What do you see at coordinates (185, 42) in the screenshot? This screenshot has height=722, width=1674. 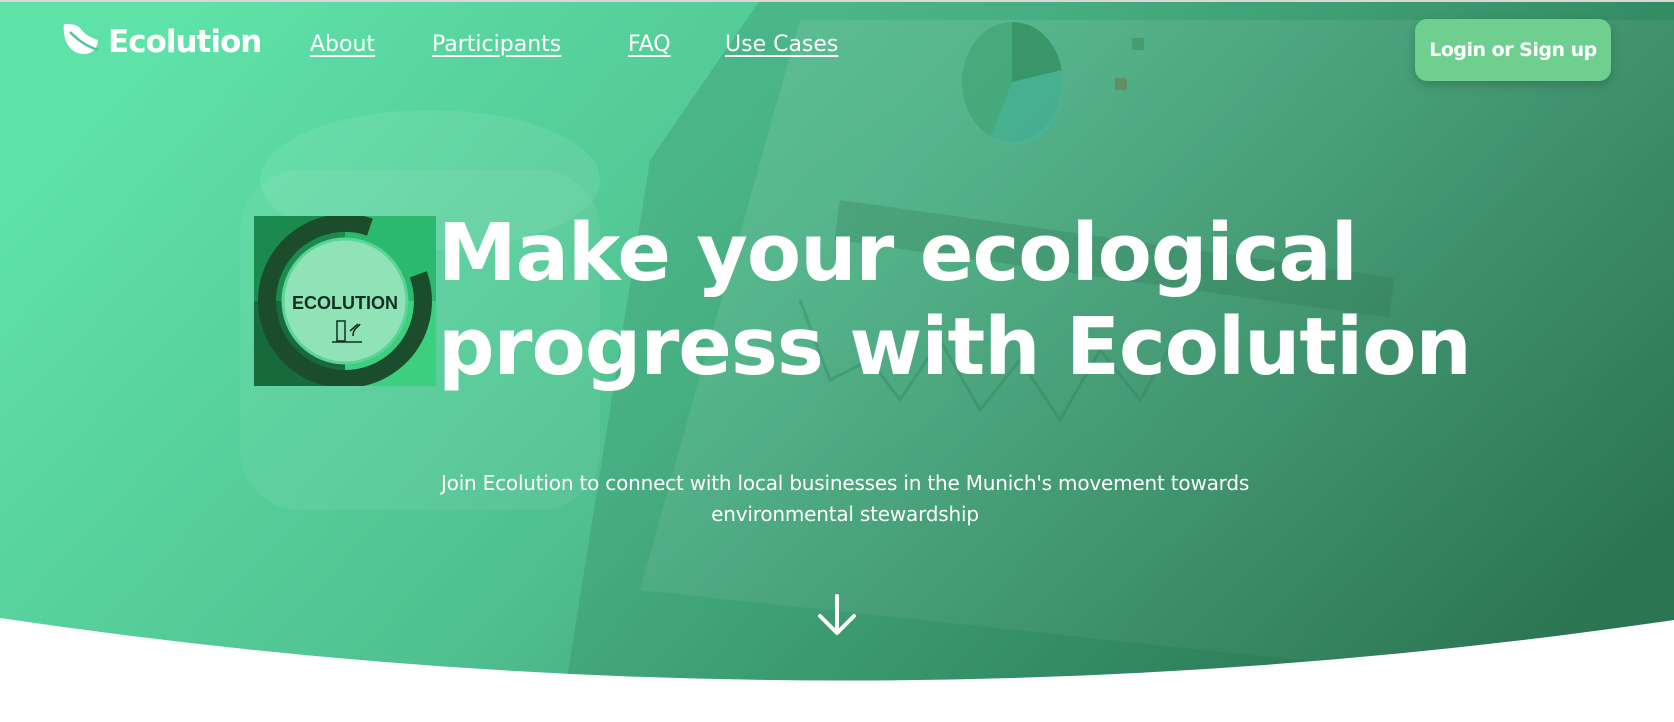 I see `brand-name: Ecolution` at bounding box center [185, 42].